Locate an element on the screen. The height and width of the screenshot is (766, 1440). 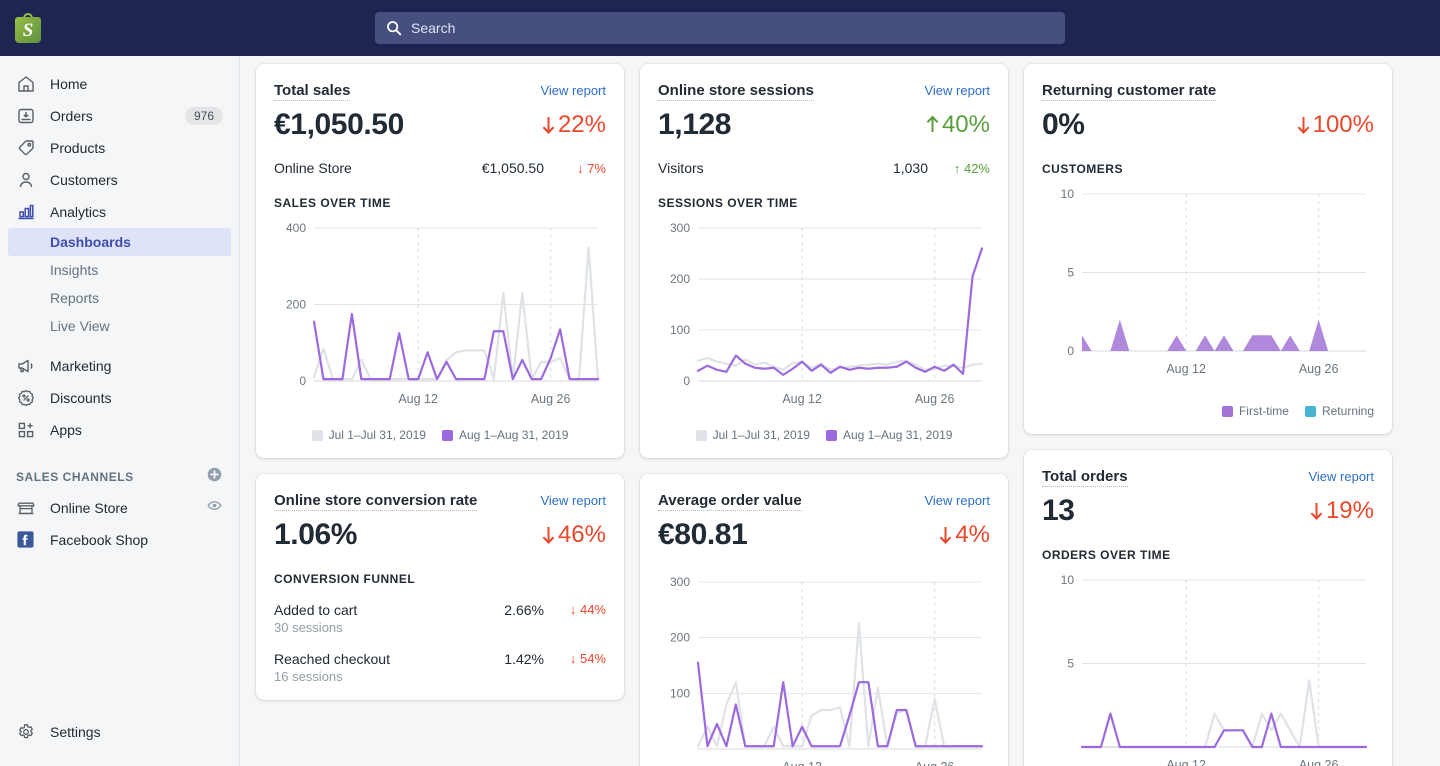
orders-icon is located at coordinates (26, 116).